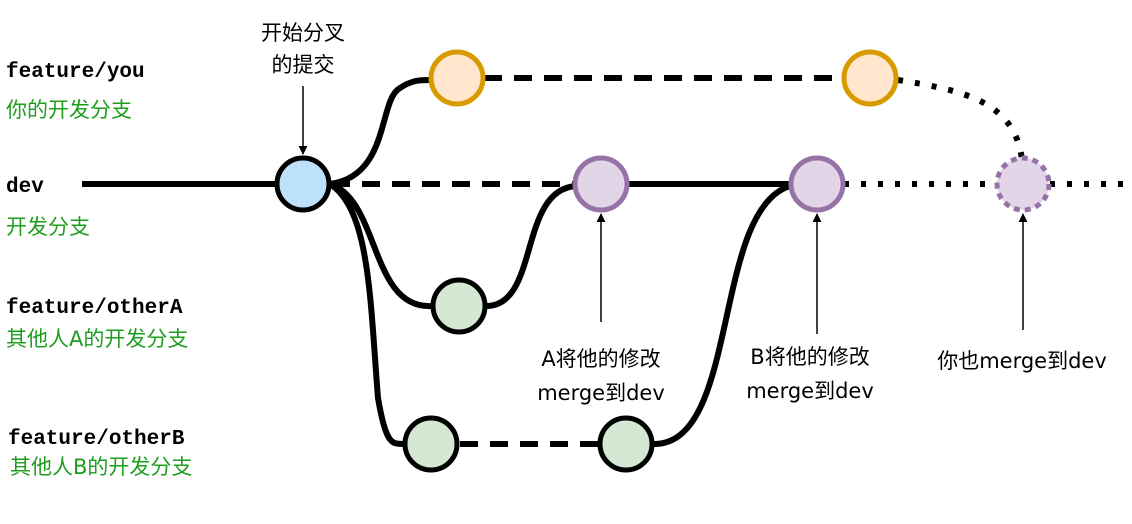 This screenshot has width=1132, height=524. What do you see at coordinates (25, 187) in the screenshot?
I see `branch-name-dev: dev` at bounding box center [25, 187].